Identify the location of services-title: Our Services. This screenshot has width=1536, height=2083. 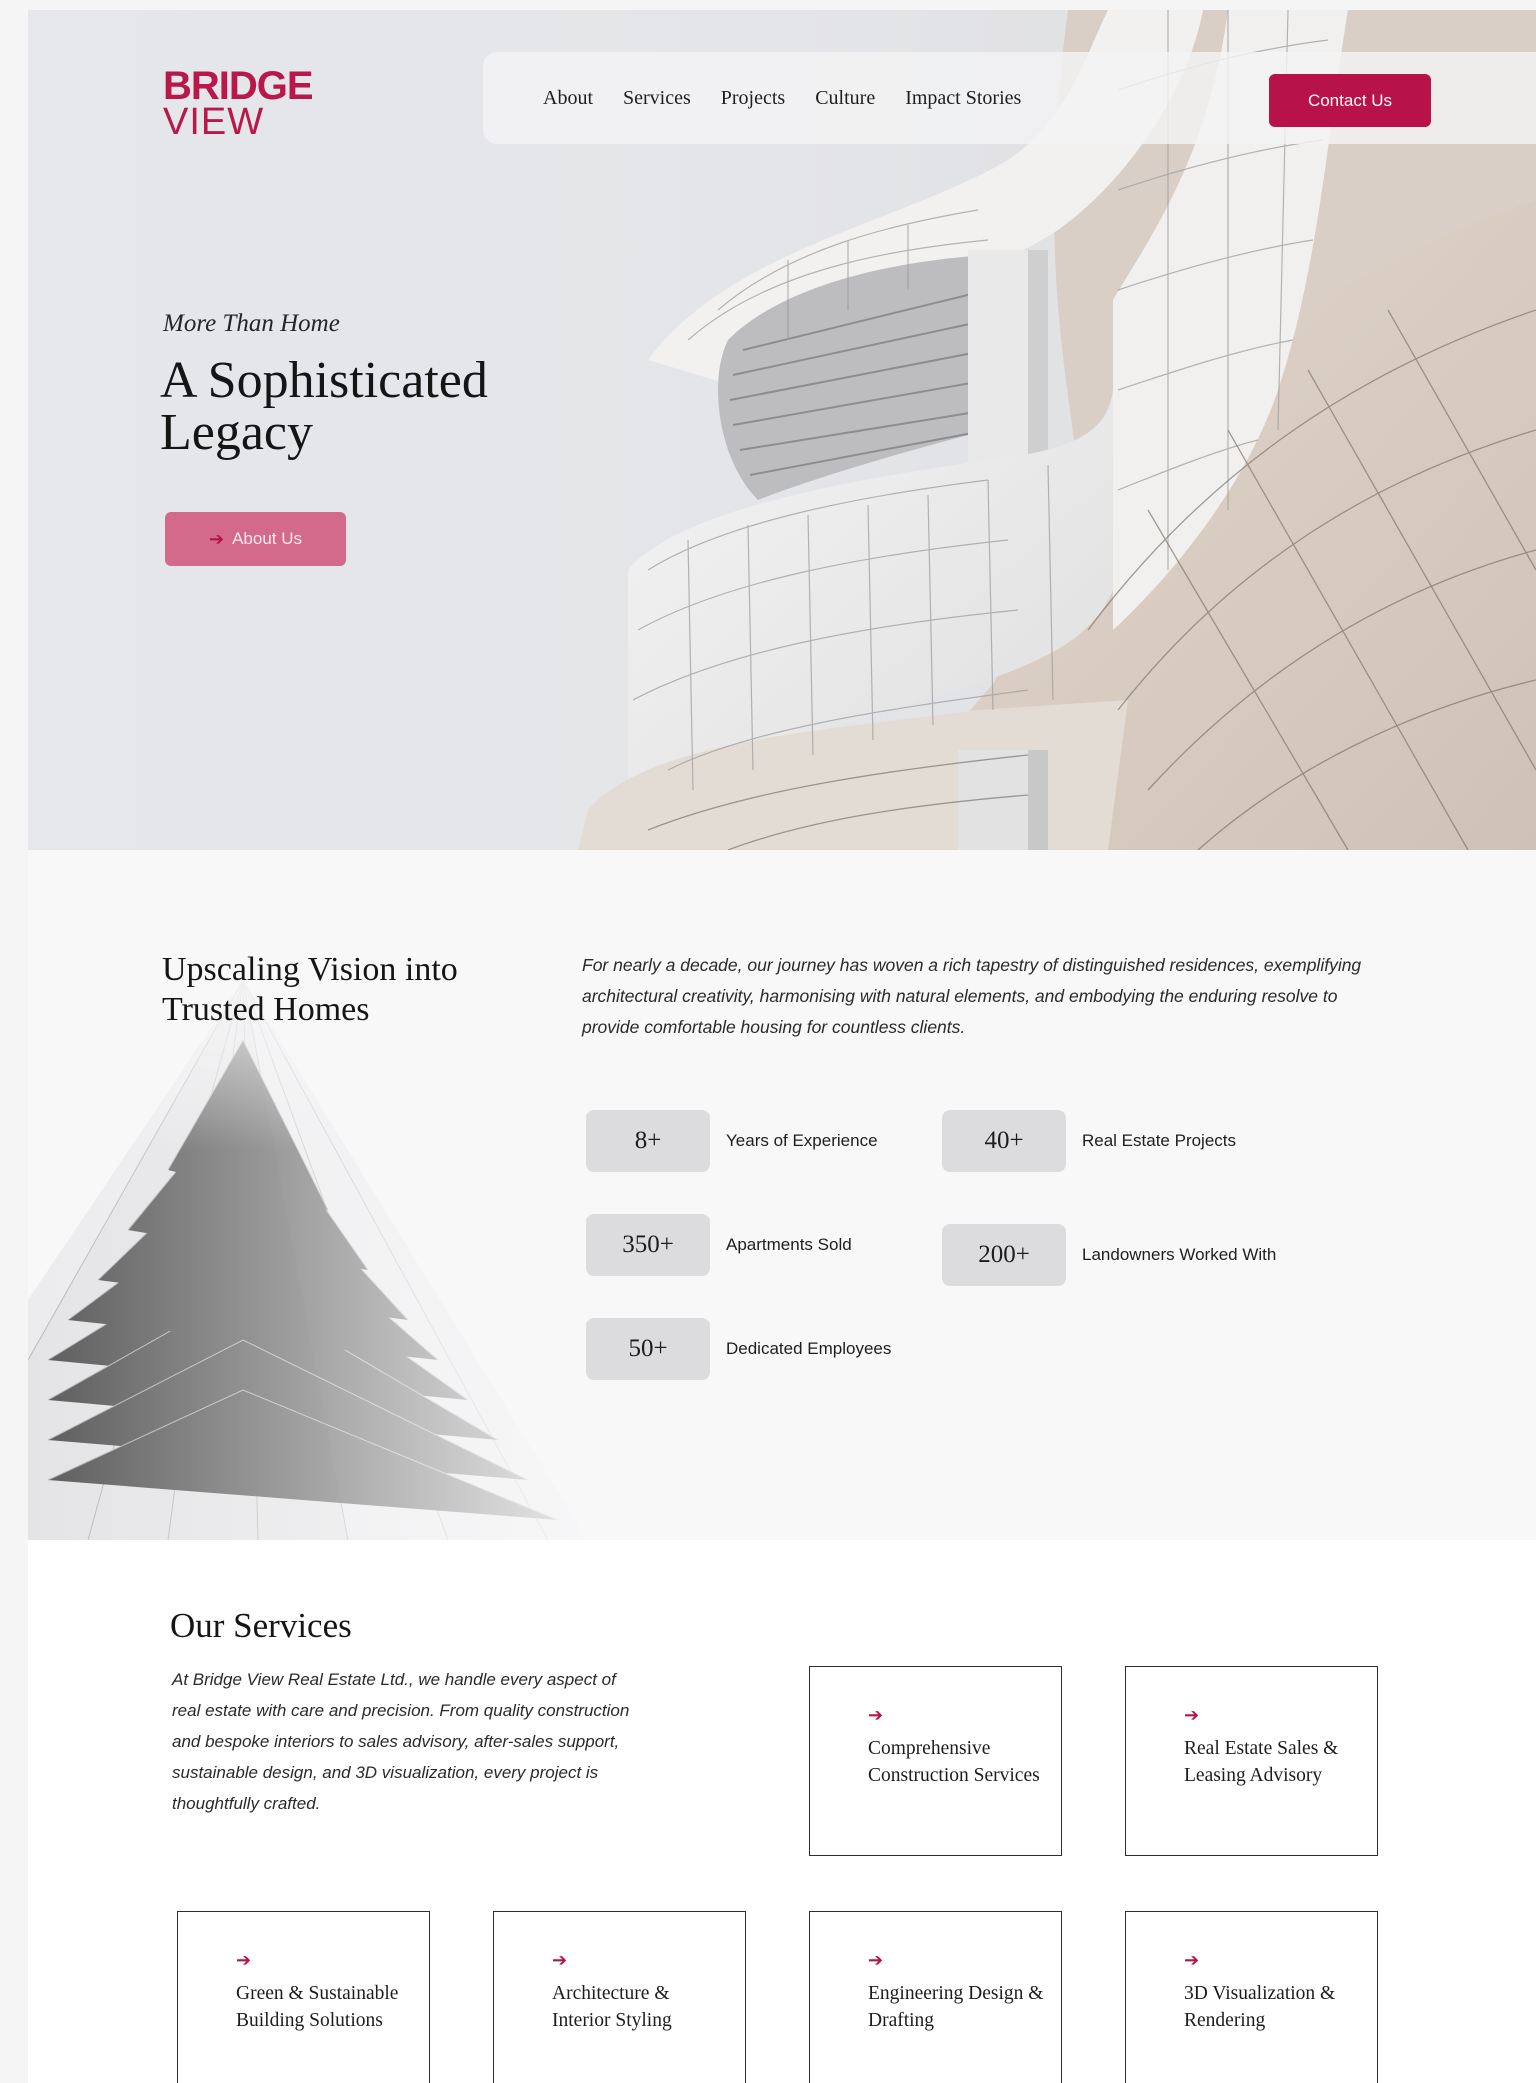
(261, 1625).